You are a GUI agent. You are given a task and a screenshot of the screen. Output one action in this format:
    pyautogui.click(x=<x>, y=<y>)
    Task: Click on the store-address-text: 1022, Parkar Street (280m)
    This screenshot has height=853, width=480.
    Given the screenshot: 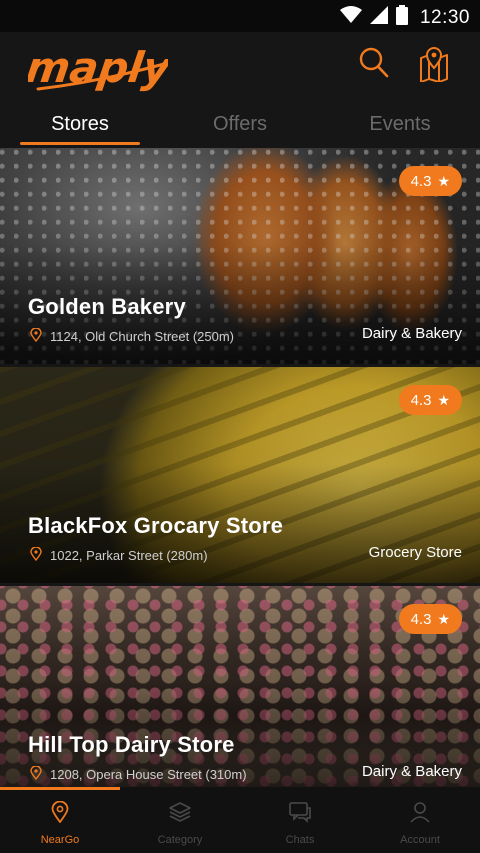 What is the action you would take?
    pyautogui.click(x=129, y=555)
    